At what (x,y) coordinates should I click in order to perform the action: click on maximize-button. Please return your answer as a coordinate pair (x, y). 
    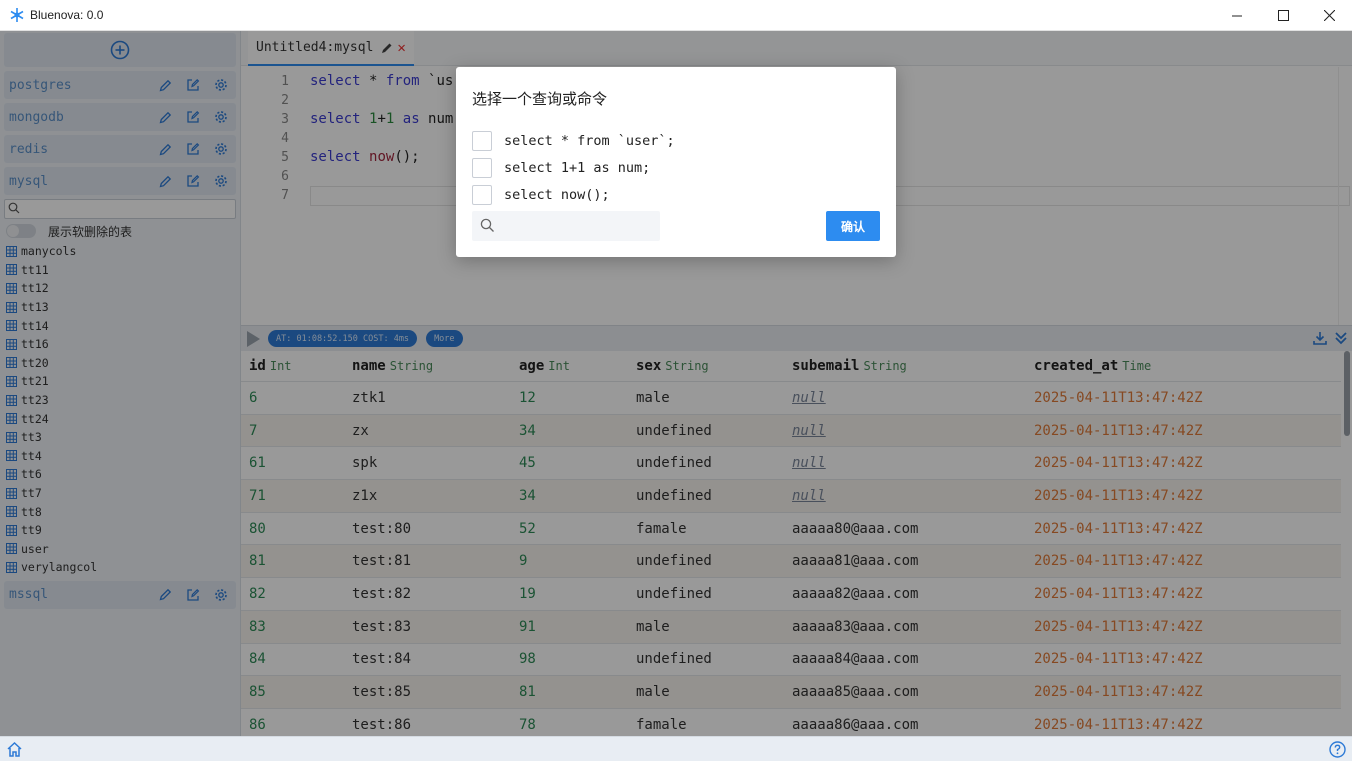
    Looking at the image, I should click on (1283, 15).